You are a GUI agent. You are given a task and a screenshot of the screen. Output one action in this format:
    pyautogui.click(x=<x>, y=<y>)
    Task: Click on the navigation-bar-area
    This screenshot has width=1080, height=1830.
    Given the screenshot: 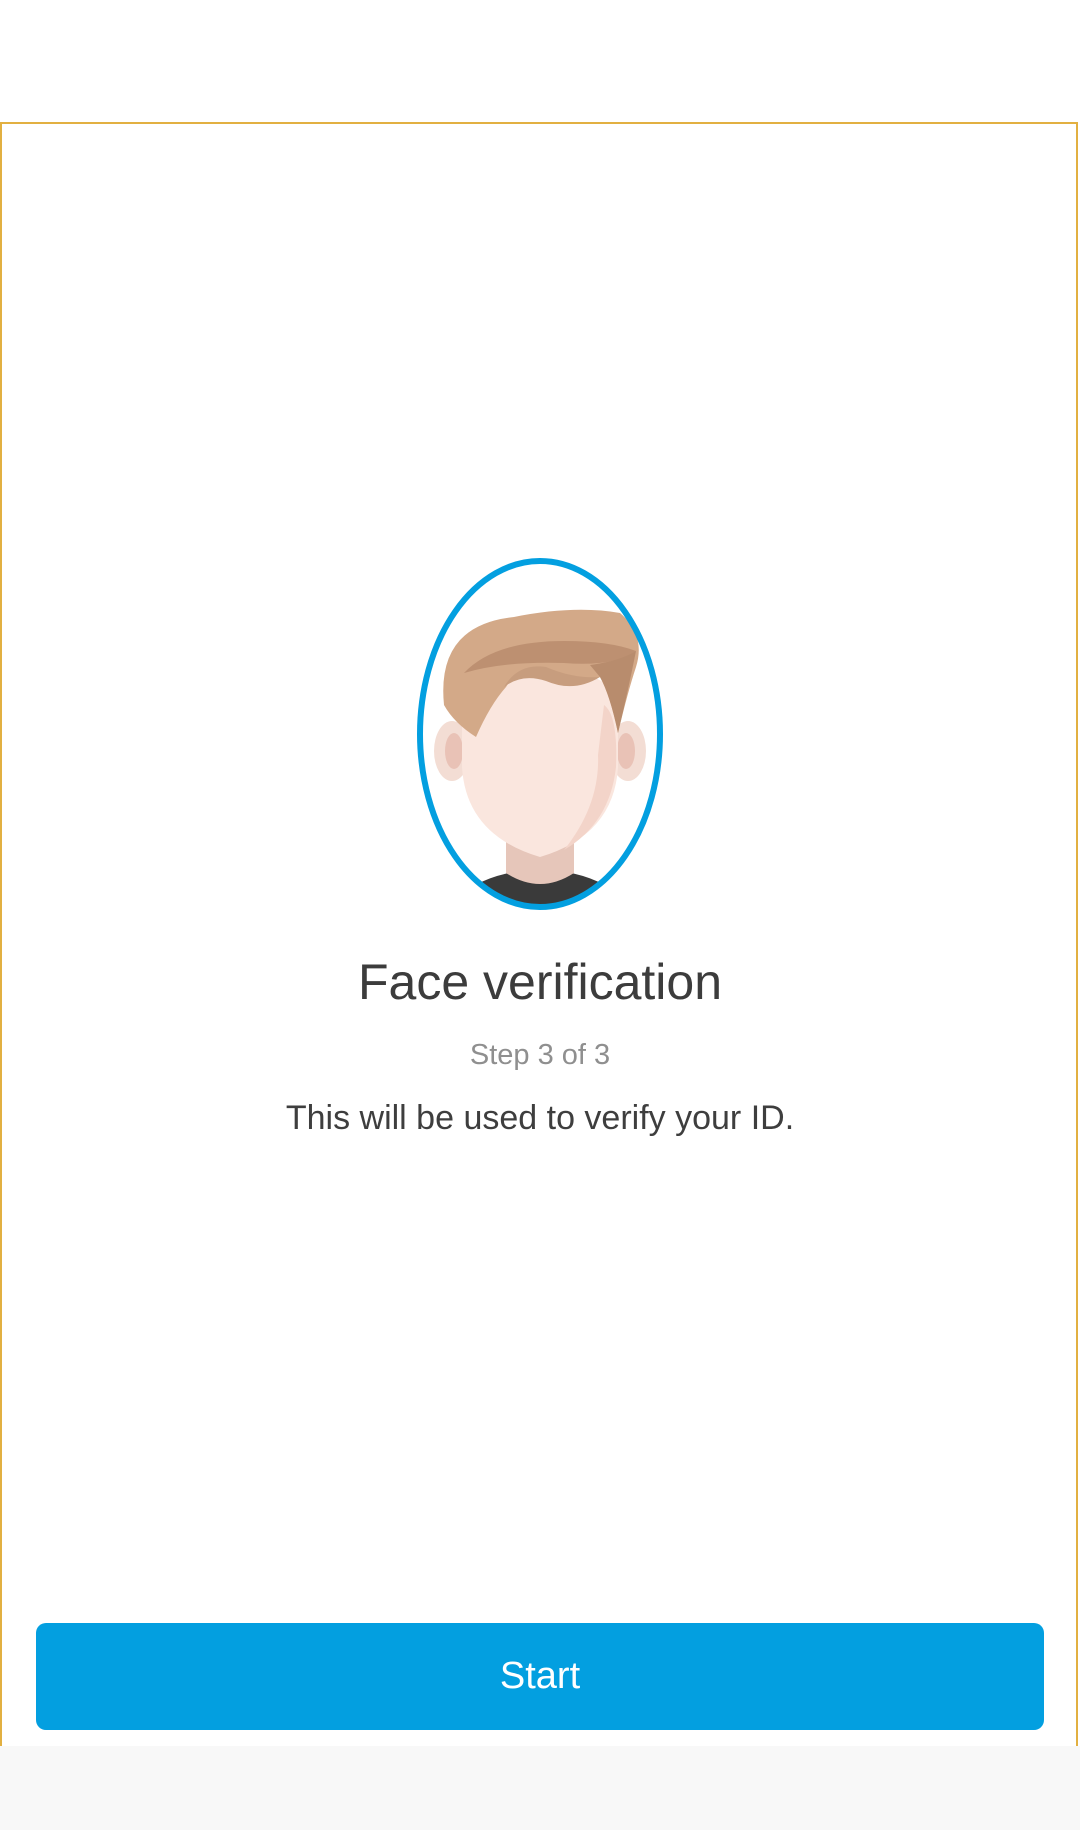 What is the action you would take?
    pyautogui.click(x=540, y=1788)
    